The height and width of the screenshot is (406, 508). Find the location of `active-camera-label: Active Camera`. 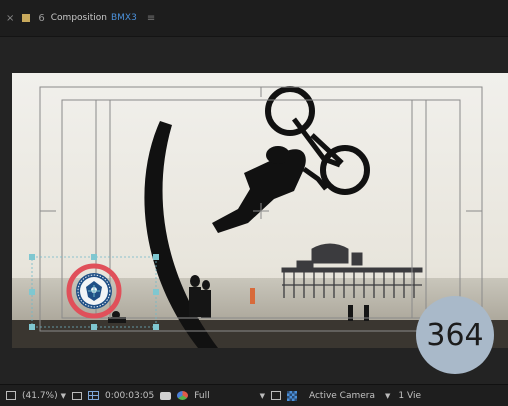

active-camera-label: Active Camera is located at coordinates (342, 395).